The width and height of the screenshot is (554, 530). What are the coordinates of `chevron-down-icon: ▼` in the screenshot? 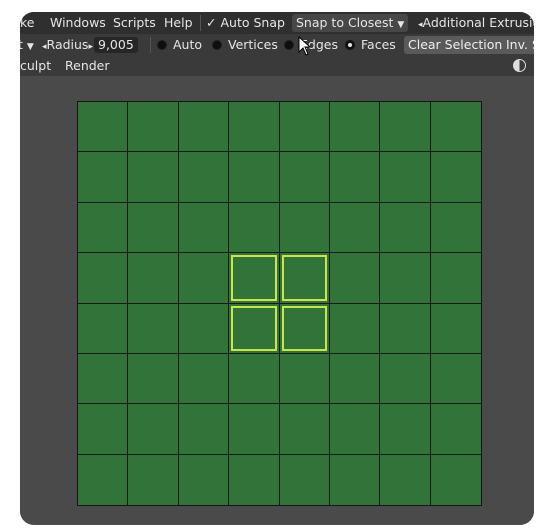 It's located at (401, 25).